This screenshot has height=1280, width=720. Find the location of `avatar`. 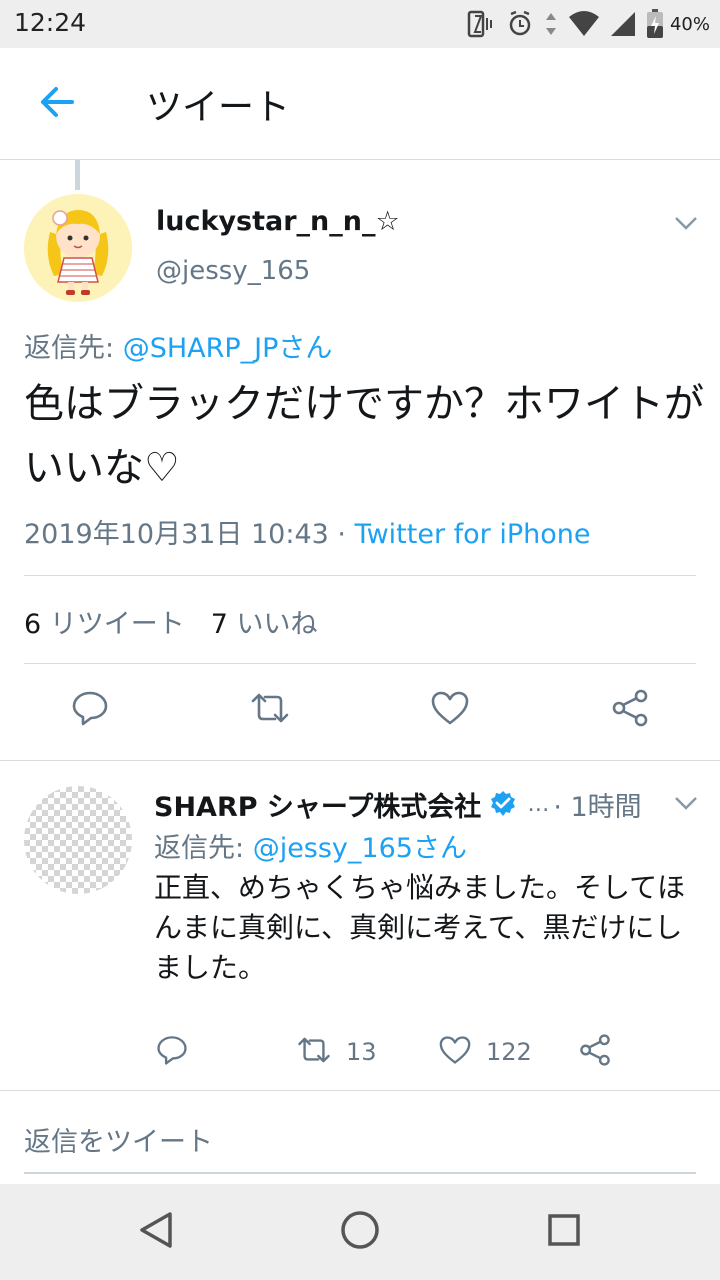

avatar is located at coordinates (78, 248).